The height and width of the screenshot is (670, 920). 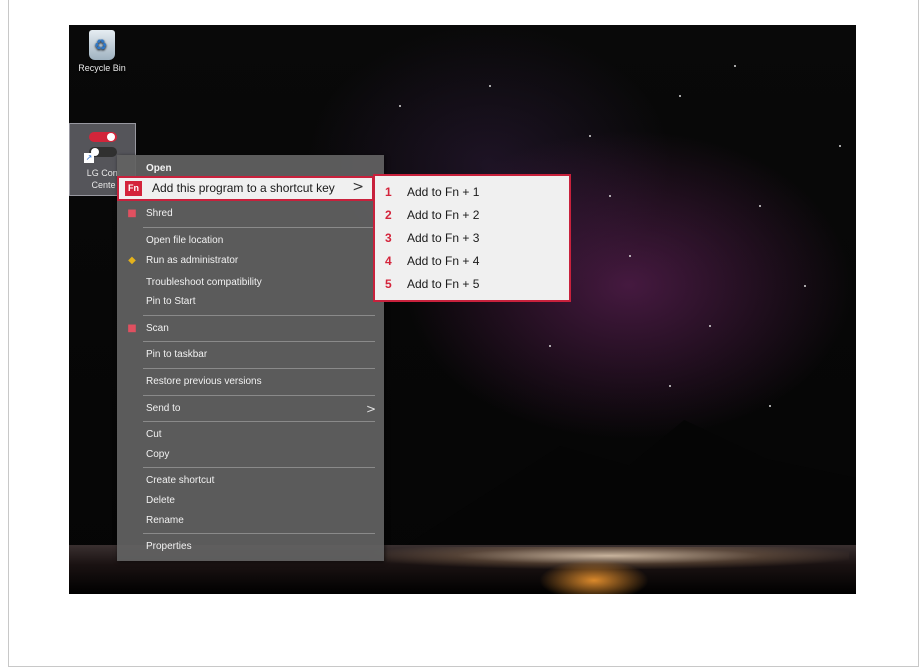 I want to click on menu-item-create-shortcut: Create shortcut, so click(x=250, y=481).